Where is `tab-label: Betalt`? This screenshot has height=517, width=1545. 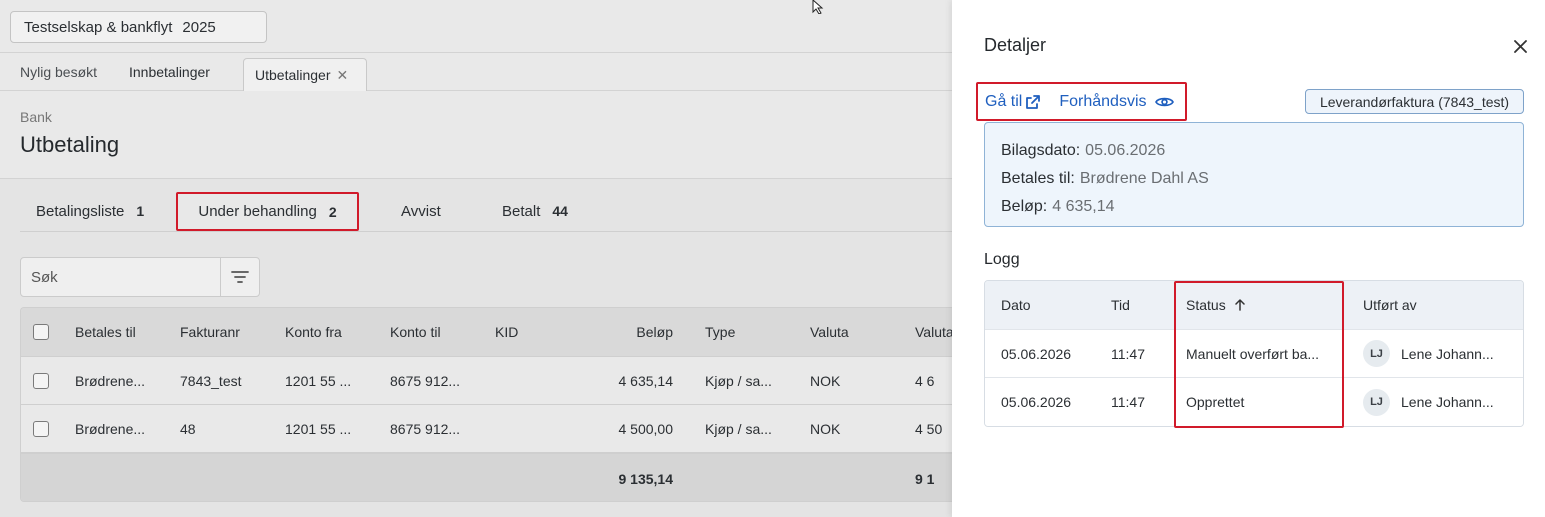
tab-label: Betalt is located at coordinates (521, 211).